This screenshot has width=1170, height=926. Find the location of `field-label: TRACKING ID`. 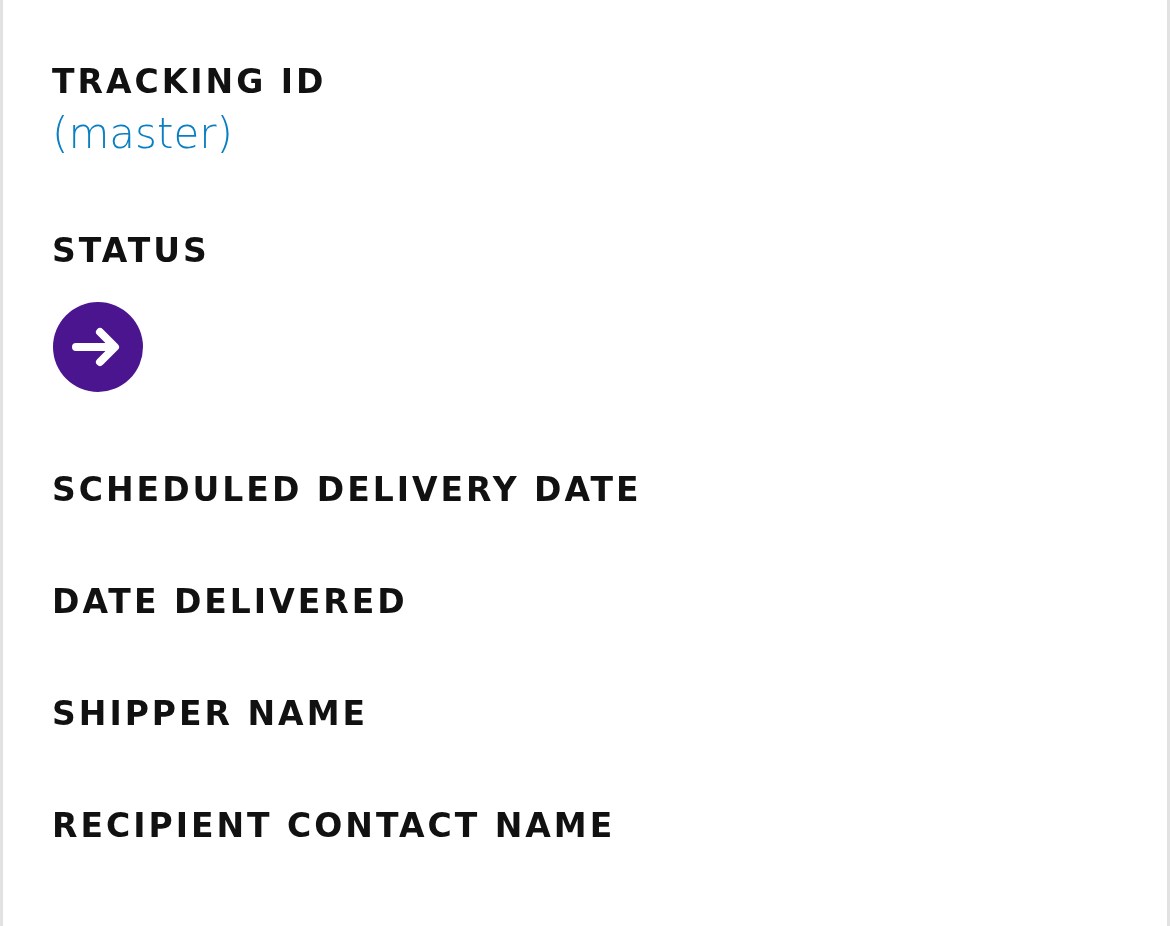

field-label: TRACKING ID is located at coordinates (189, 82).